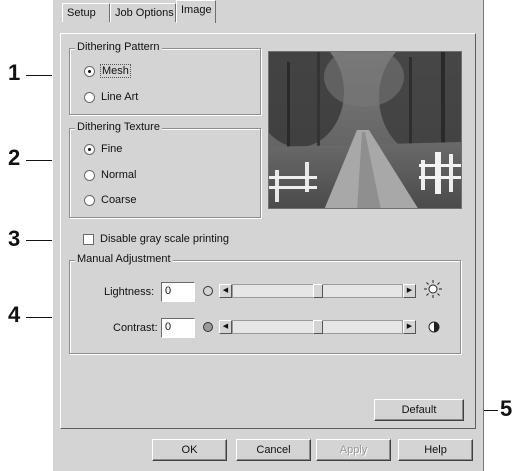  Describe the element at coordinates (225, 291) in the screenshot. I see `lightness-left-arrow: ◀` at that location.